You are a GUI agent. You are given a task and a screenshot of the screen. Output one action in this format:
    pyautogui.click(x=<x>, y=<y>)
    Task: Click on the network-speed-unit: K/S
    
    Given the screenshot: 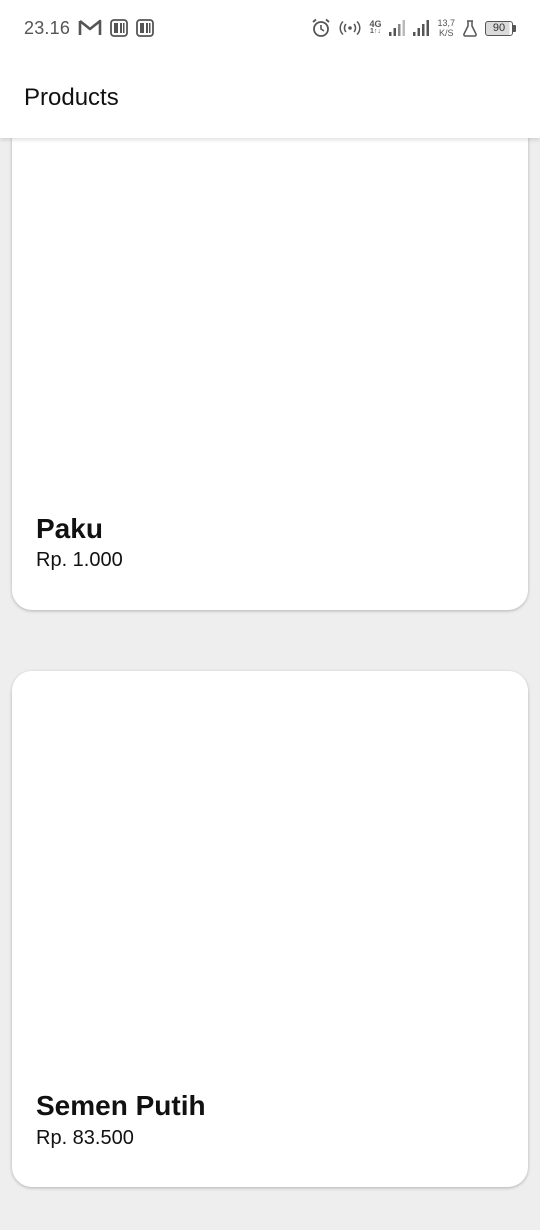 What is the action you would take?
    pyautogui.click(x=446, y=33)
    